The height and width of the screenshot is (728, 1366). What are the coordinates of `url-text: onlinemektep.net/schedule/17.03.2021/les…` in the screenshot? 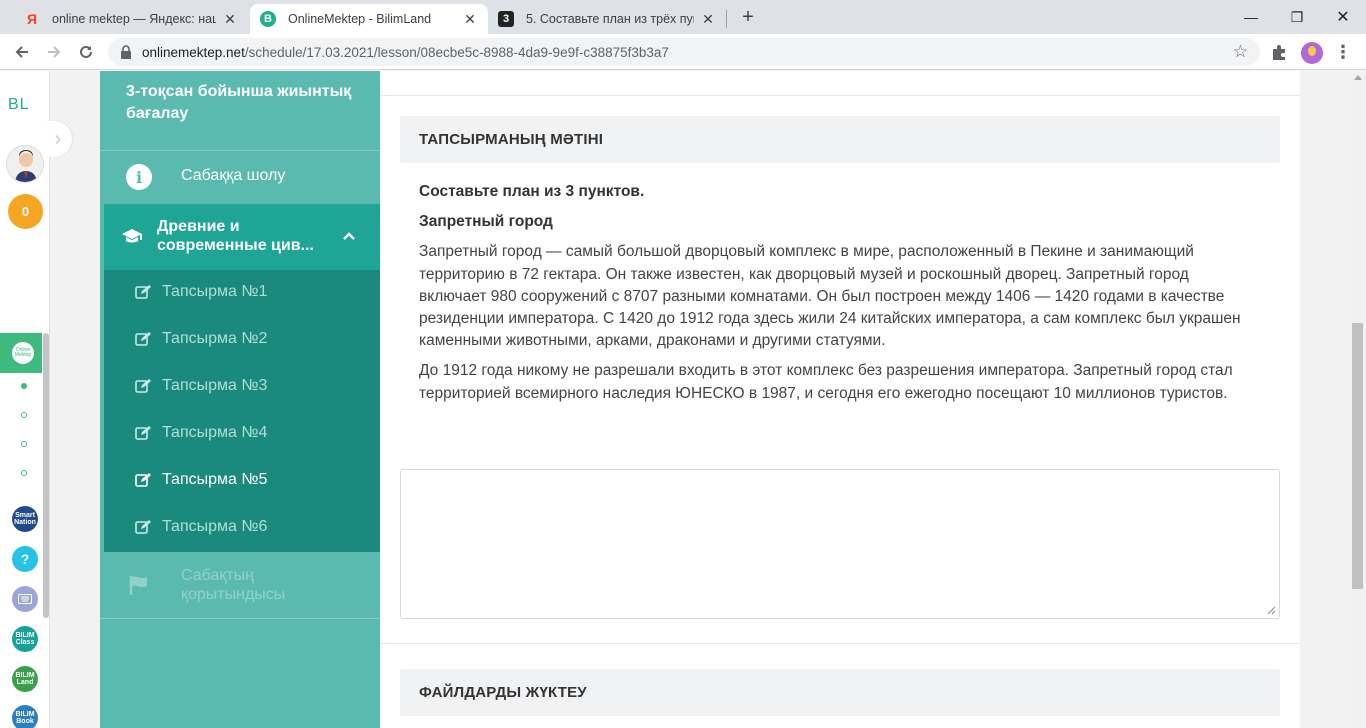 It's located at (405, 52).